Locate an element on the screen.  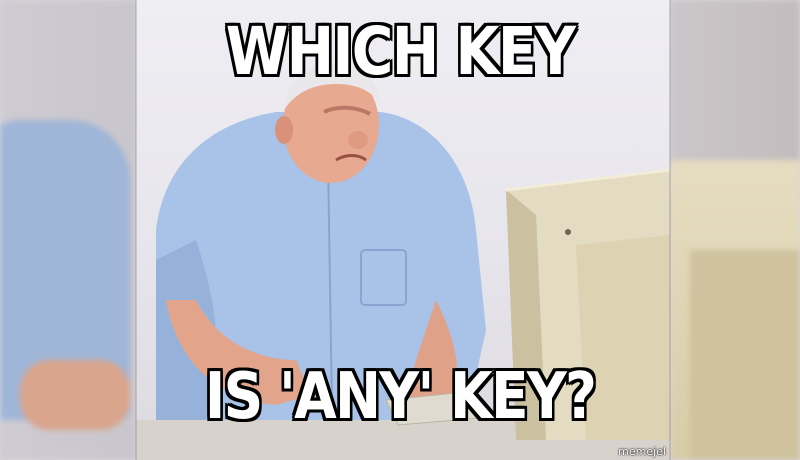
nose is located at coordinates (358, 140).